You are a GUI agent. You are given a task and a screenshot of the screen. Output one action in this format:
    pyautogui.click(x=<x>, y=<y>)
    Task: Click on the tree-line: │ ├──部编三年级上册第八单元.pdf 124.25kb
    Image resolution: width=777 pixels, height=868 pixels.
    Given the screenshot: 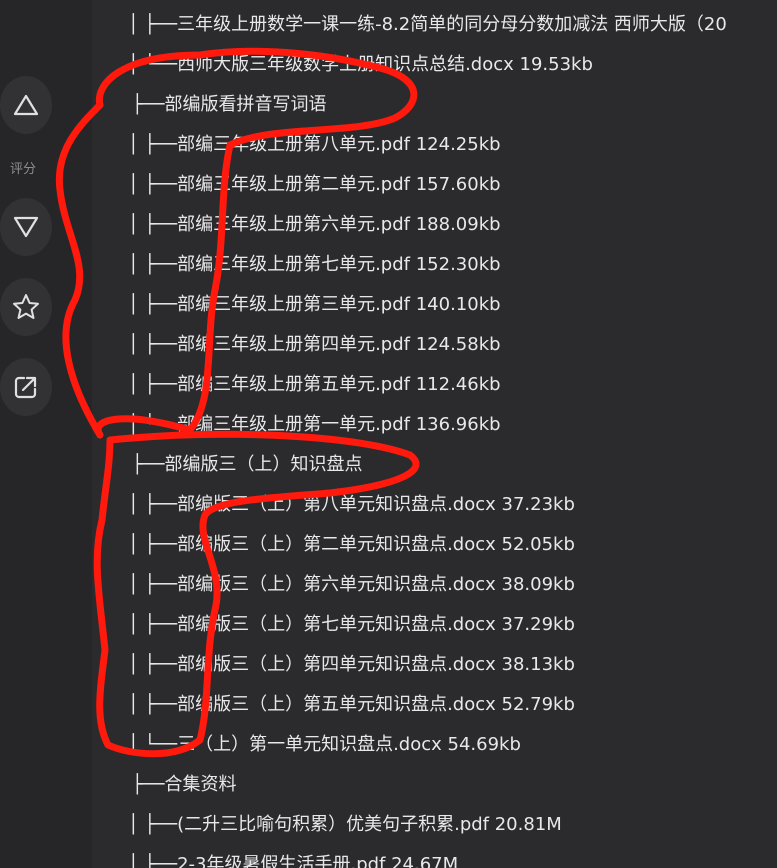 What is the action you would take?
    pyautogui.click(x=314, y=145)
    